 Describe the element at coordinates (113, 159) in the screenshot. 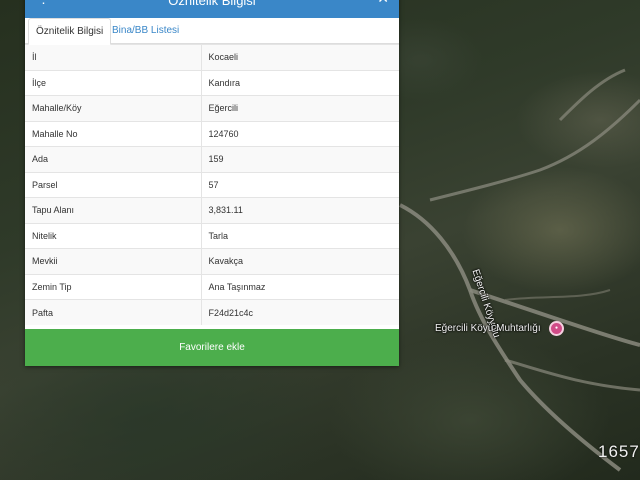

I see `attribute-key: Ada` at that location.